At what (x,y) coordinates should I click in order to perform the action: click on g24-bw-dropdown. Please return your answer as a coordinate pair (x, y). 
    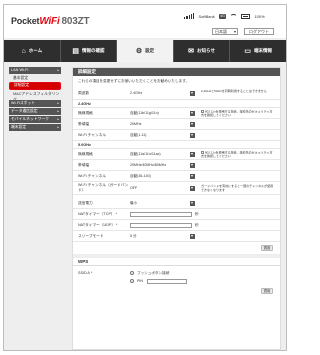
    Looking at the image, I should click on (192, 124).